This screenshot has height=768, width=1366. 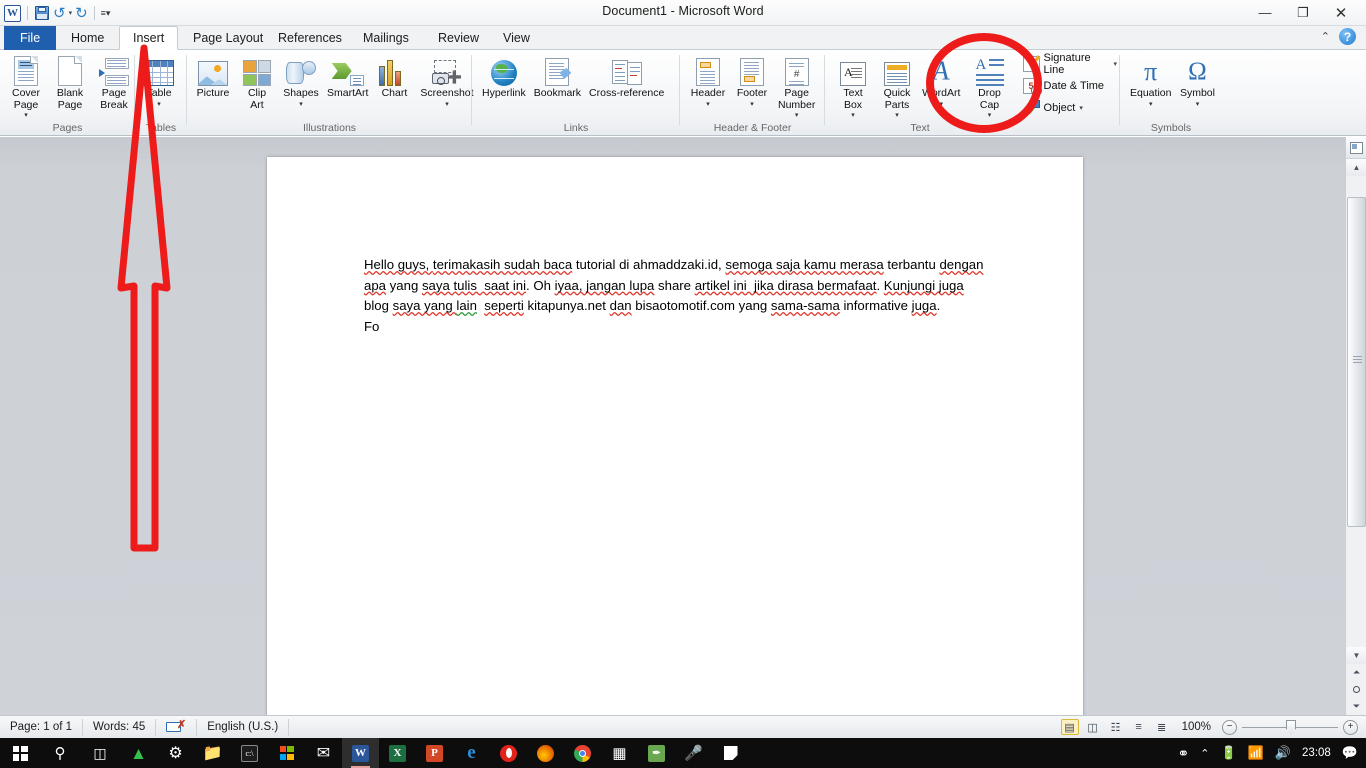 What do you see at coordinates (1069, 727) in the screenshot?
I see `print-layout-view-button: ▤` at bounding box center [1069, 727].